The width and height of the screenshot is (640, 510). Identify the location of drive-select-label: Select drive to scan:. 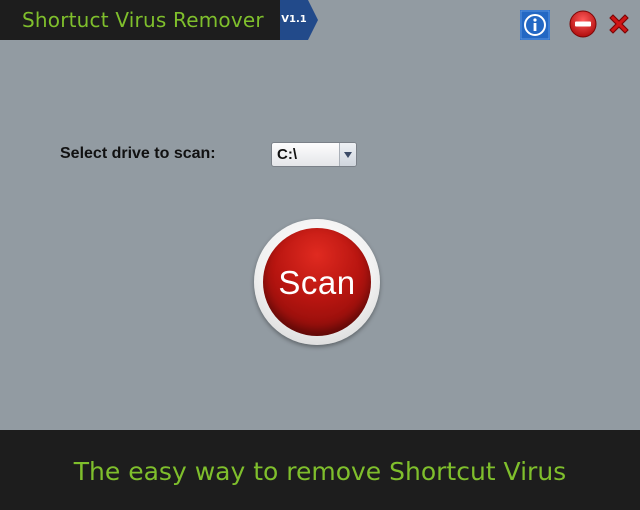
(138, 153).